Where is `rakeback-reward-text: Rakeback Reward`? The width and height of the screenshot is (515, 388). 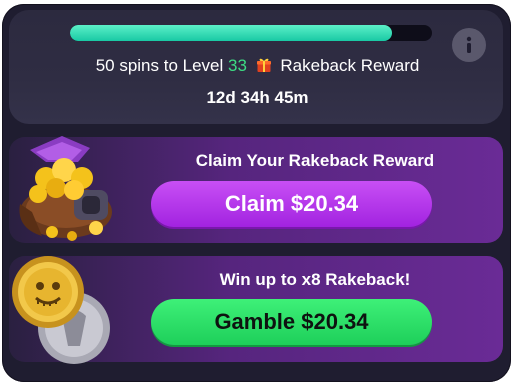 rakeback-reward-text: Rakeback Reward is located at coordinates (350, 65).